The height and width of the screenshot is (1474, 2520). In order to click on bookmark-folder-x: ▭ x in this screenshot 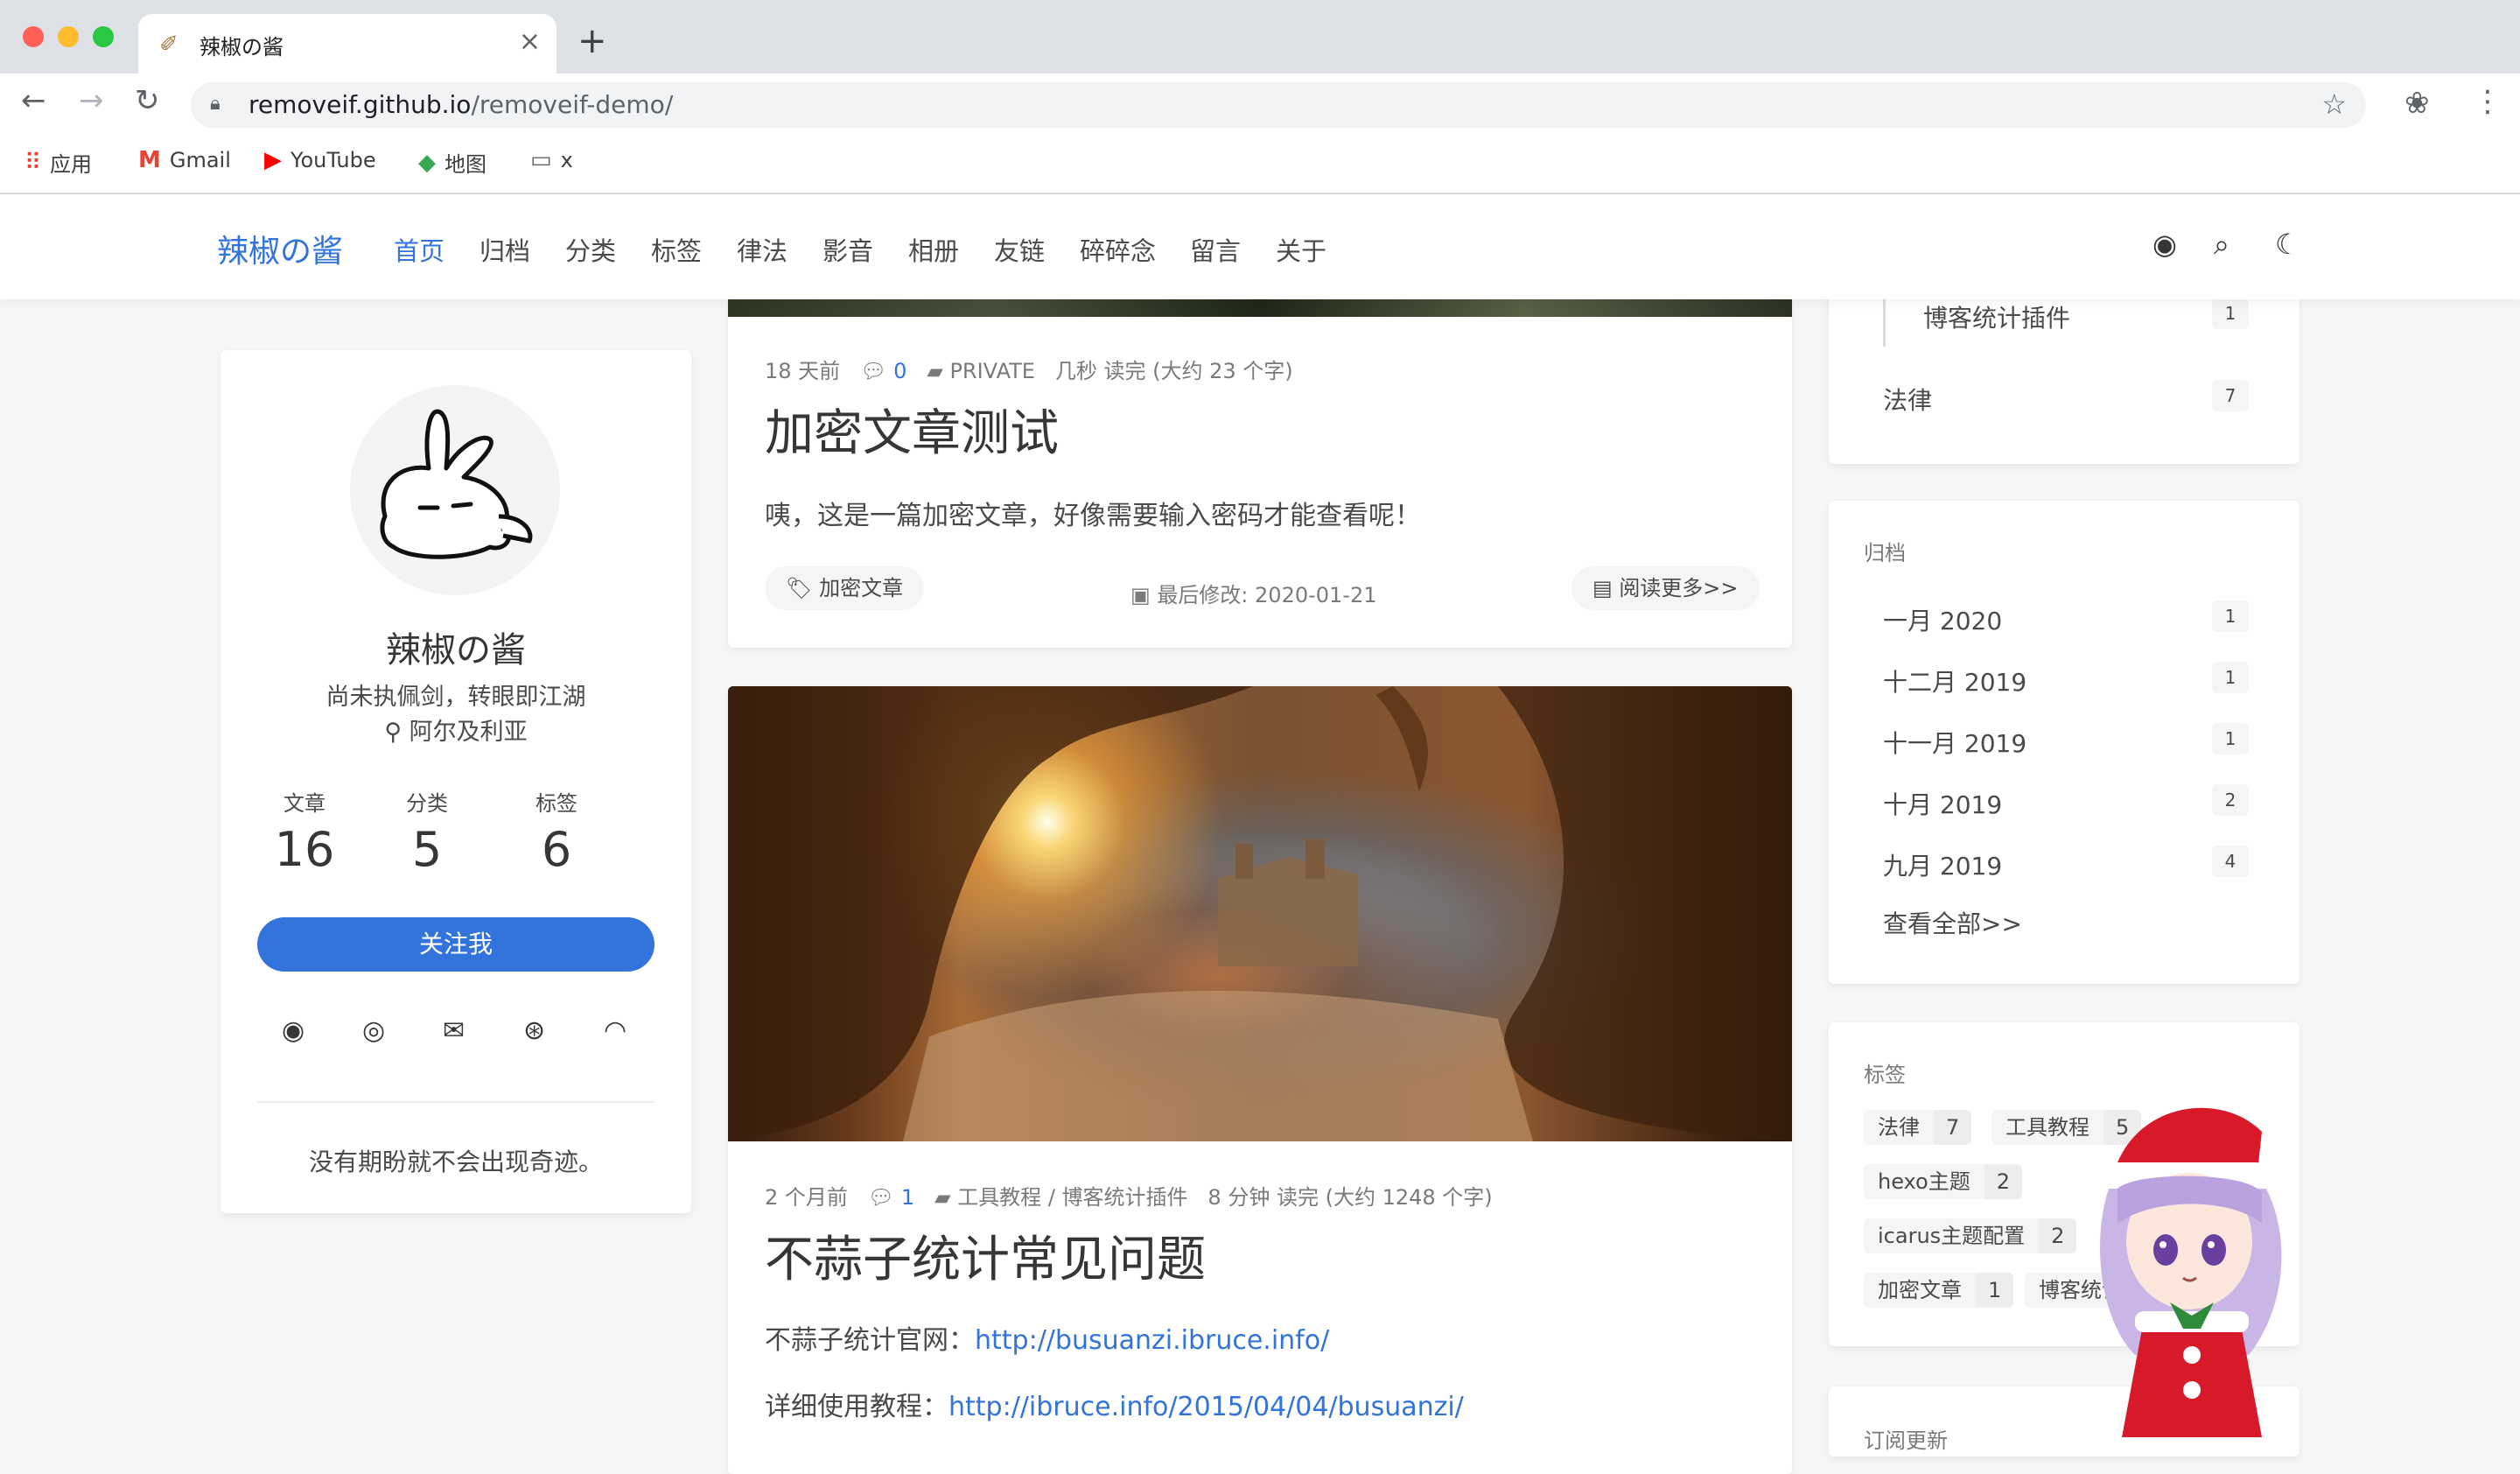, I will do `click(551, 160)`.